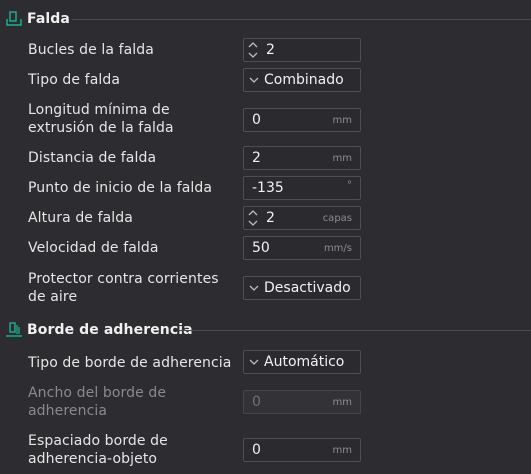 Image resolution: width=531 pixels, height=474 pixels. I want to click on skirt-min-extrusion-input: 0 mm, so click(302, 120).